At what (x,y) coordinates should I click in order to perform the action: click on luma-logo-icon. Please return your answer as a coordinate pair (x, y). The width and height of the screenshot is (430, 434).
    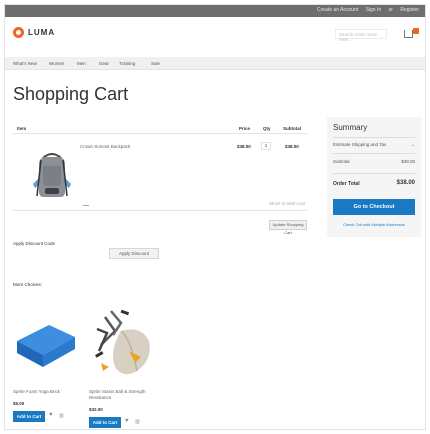
    Looking at the image, I should click on (18, 32).